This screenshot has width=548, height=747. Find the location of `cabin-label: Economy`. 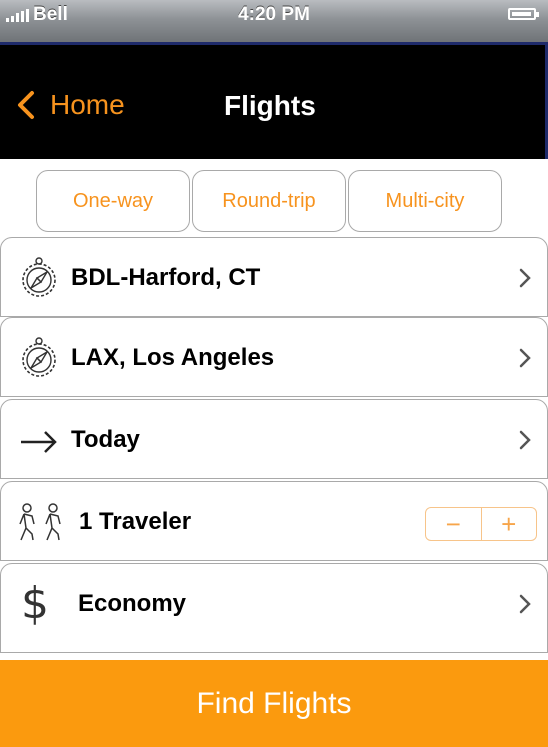

cabin-label: Economy is located at coordinates (132, 603).